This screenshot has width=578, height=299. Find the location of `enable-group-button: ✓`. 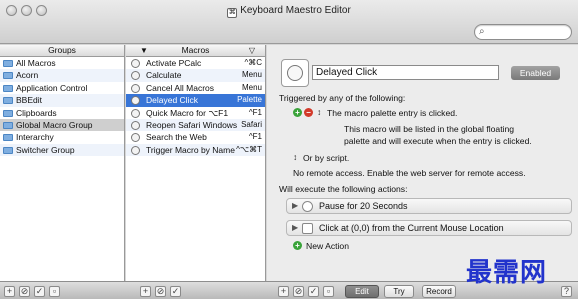

enable-group-button: ✓ is located at coordinates (39, 291).